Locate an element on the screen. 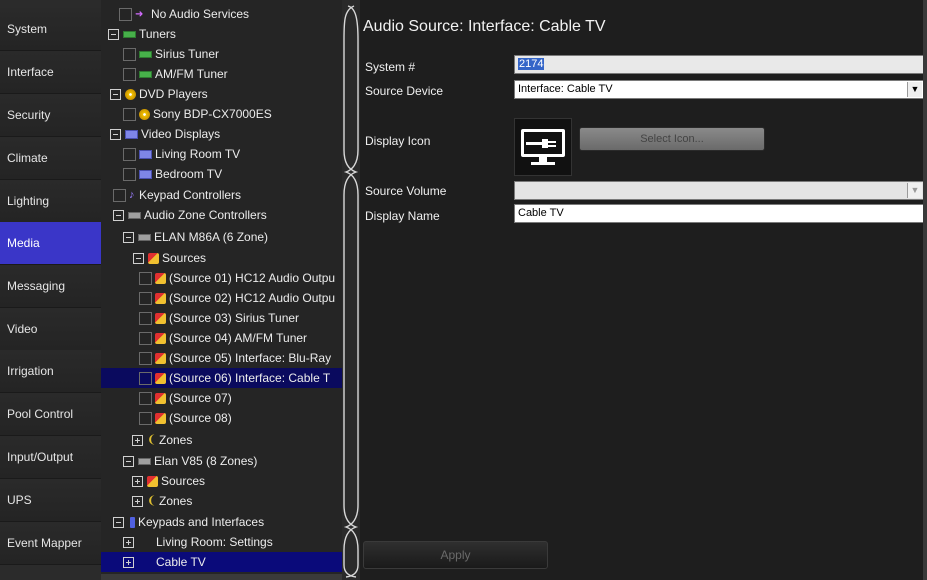  apply-button: Apply is located at coordinates (455, 555).